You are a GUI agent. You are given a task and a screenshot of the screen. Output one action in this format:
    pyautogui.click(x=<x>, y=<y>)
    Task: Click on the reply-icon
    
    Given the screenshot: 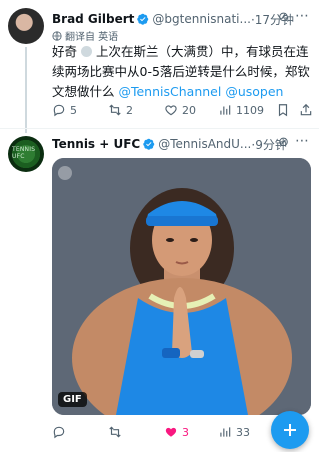 What is the action you would take?
    pyautogui.click(x=59, y=432)
    